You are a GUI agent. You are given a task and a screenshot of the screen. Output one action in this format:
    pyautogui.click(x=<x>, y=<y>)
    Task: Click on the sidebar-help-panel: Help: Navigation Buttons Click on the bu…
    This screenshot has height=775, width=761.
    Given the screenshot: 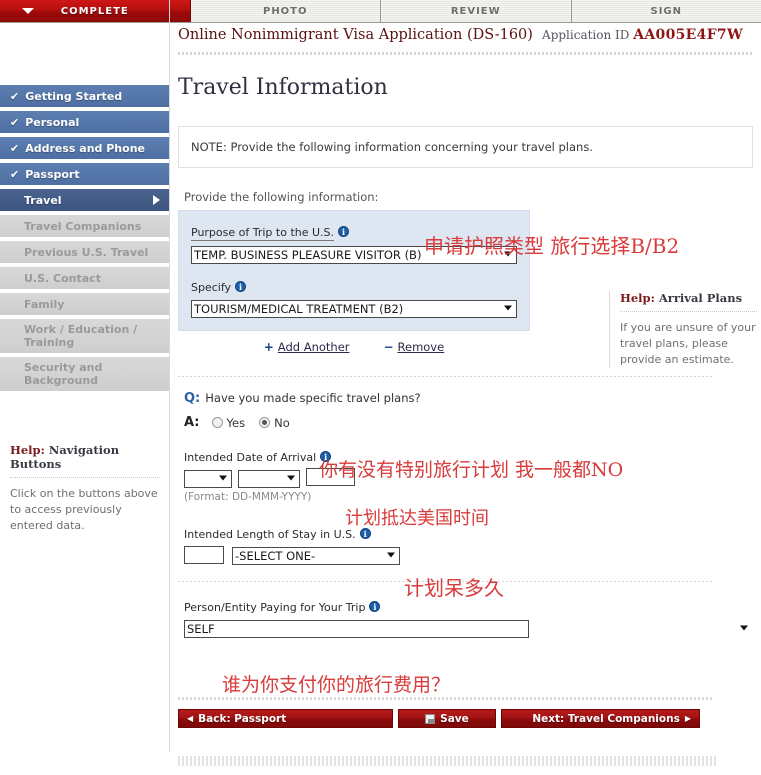 What is the action you would take?
    pyautogui.click(x=85, y=488)
    